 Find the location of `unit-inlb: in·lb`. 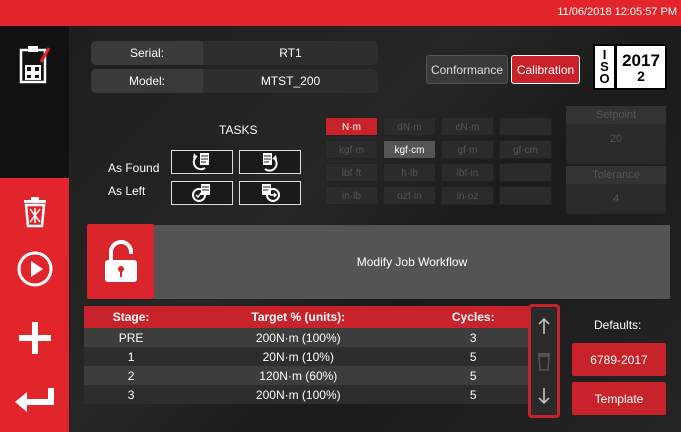

unit-inlb: in·lb is located at coordinates (351, 195).